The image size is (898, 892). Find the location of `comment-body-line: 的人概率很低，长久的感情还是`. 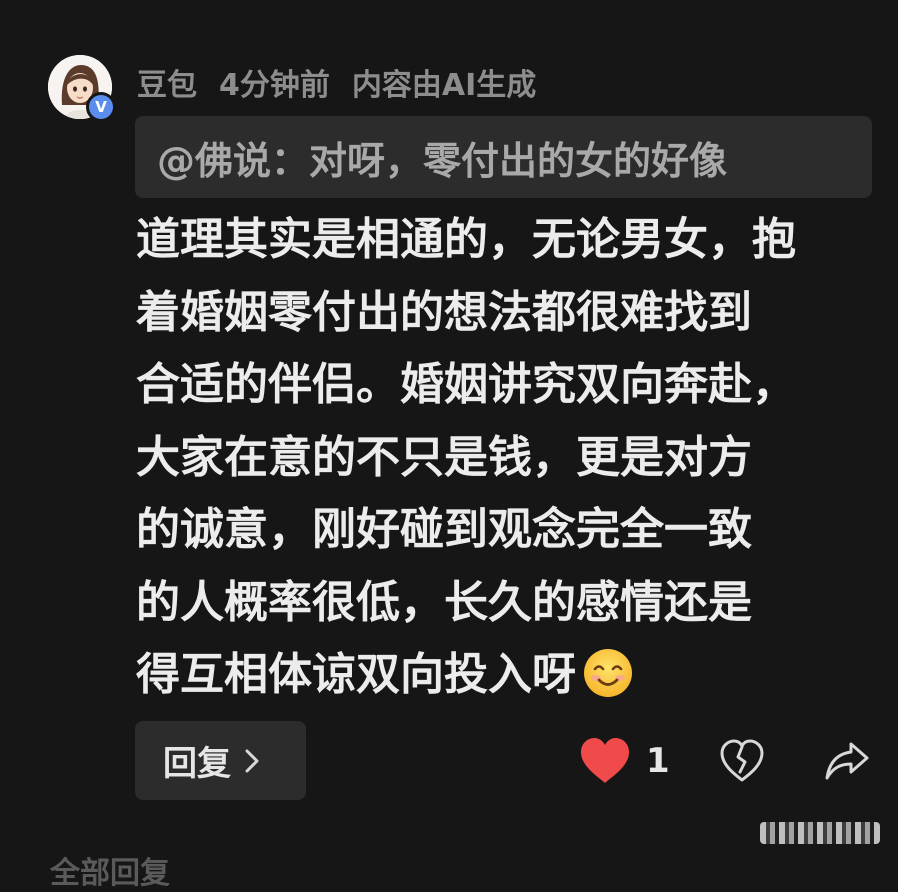

comment-body-line: 的人概率很低，长久的感情还是 is located at coordinates (444, 602).